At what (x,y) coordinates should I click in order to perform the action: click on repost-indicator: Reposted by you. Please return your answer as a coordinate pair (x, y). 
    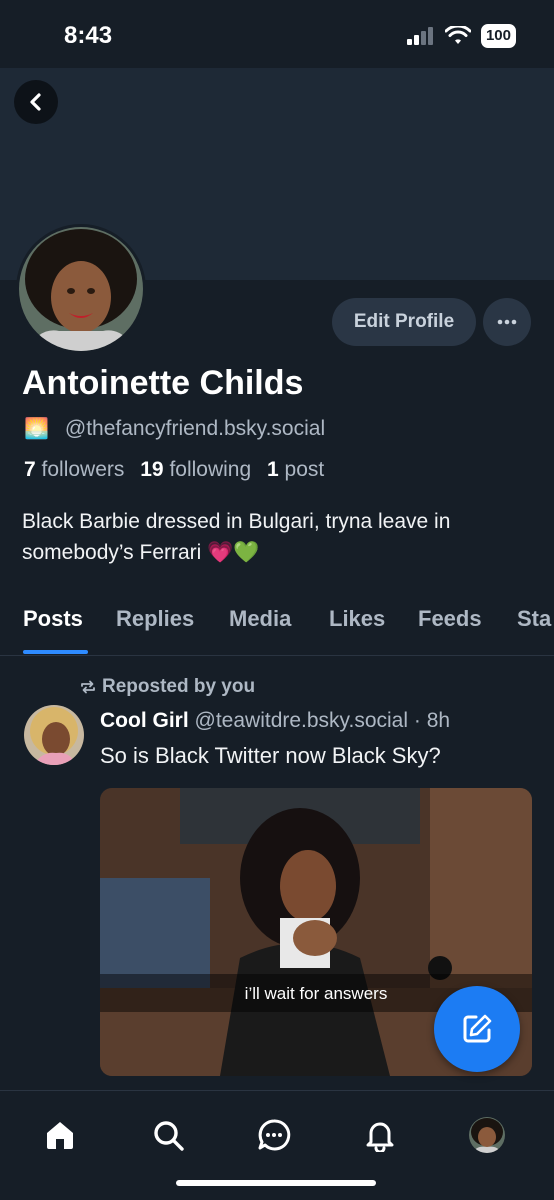
    Looking at the image, I should click on (167, 687).